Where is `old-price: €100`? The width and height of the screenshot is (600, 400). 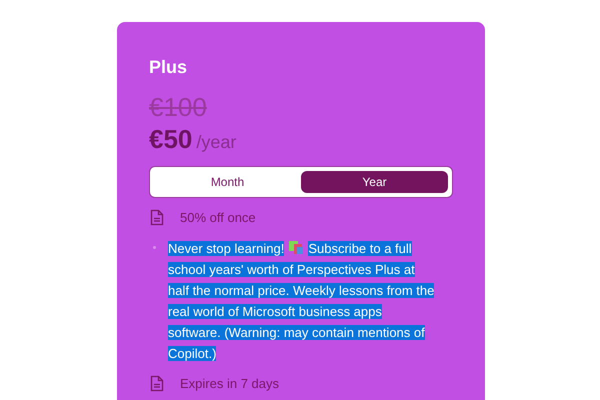
old-price: €100 is located at coordinates (178, 107).